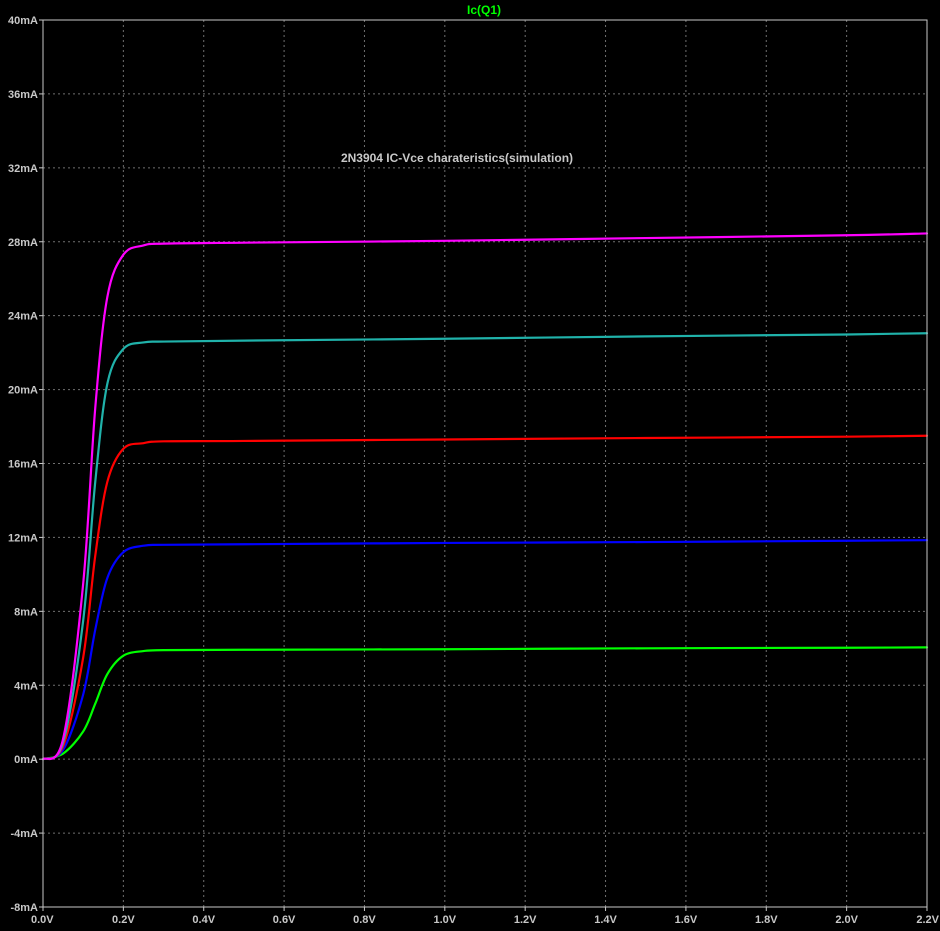 This screenshot has width=940, height=931. Describe the element at coordinates (846, 920) in the screenshot. I see `x-tick-label: 2.0V` at that location.